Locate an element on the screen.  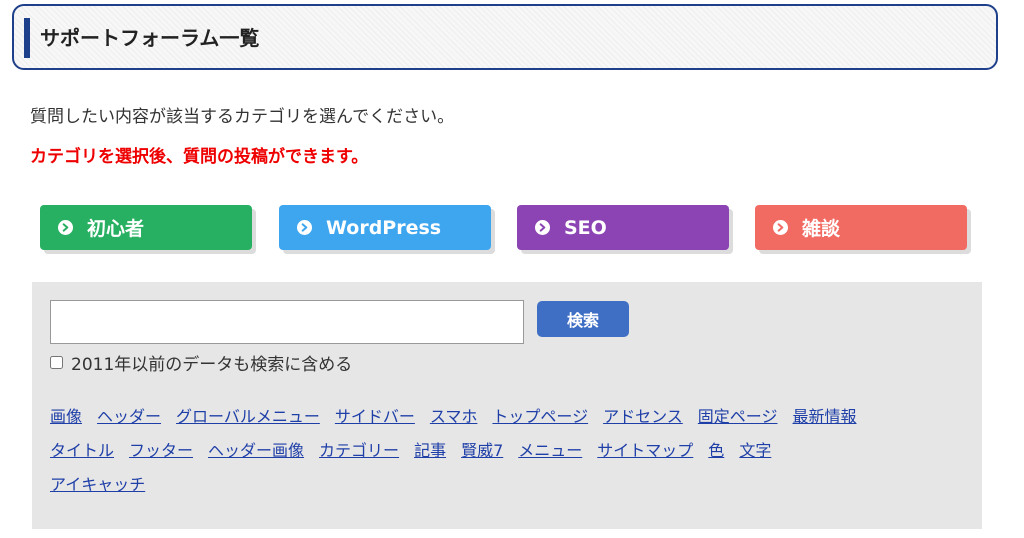
archive-checkbox-label: 2011年以前のデータも検索に含める is located at coordinates (211, 362).